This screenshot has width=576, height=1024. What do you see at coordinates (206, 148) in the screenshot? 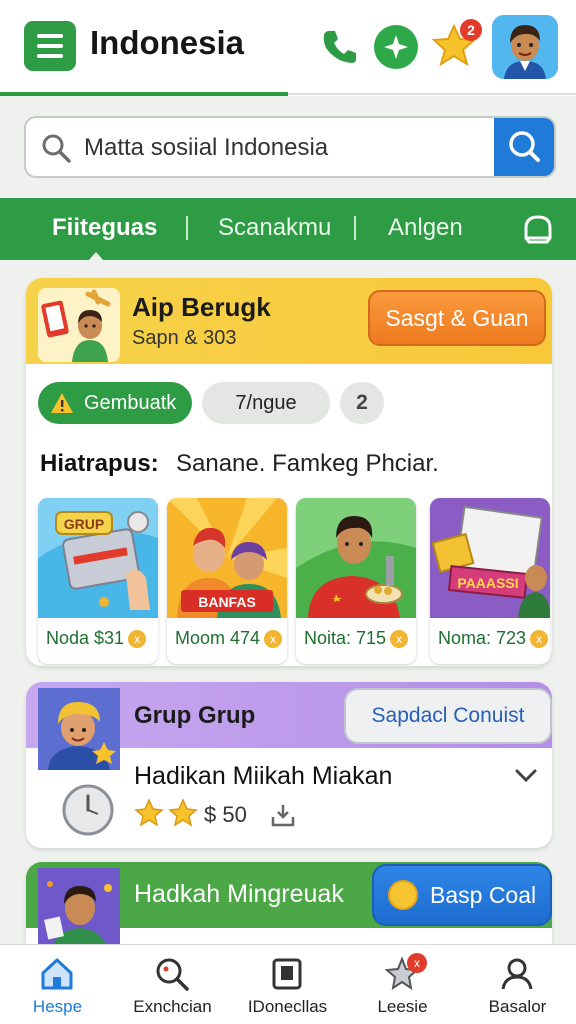
I see `search-input: Matta sosiial Indonesia` at bounding box center [206, 148].